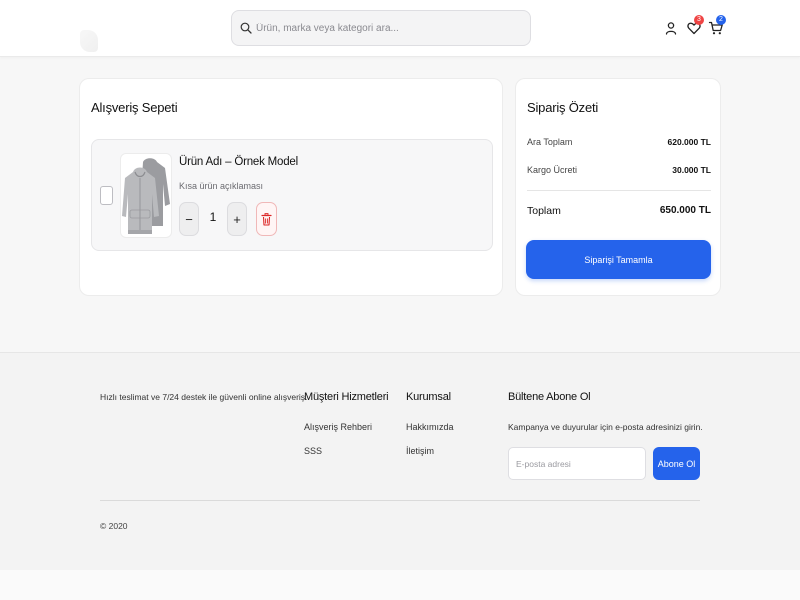  Describe the element at coordinates (550, 142) in the screenshot. I see `subtotal-label: Ara Toplam` at that location.